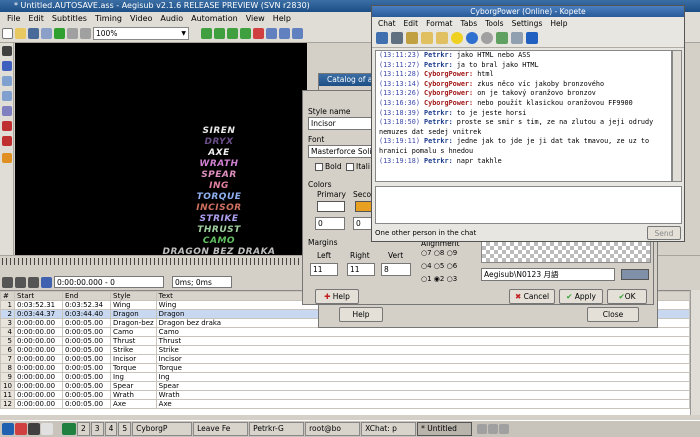 The image size is (700, 437). I want to click on menu-view: View, so click(255, 18).